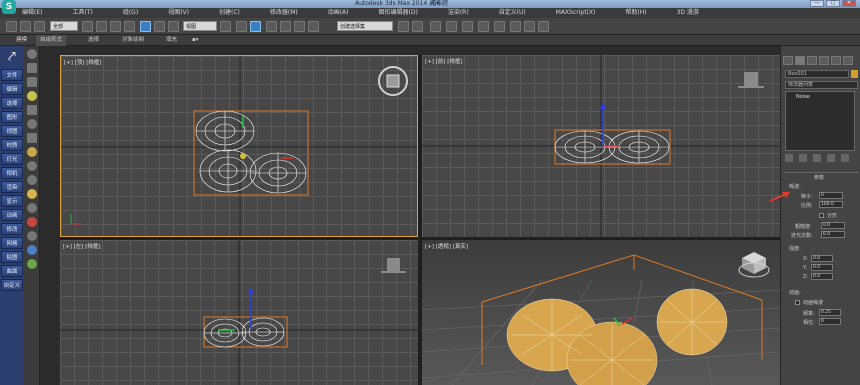  I want to click on object-color-swatch, so click(854, 74).